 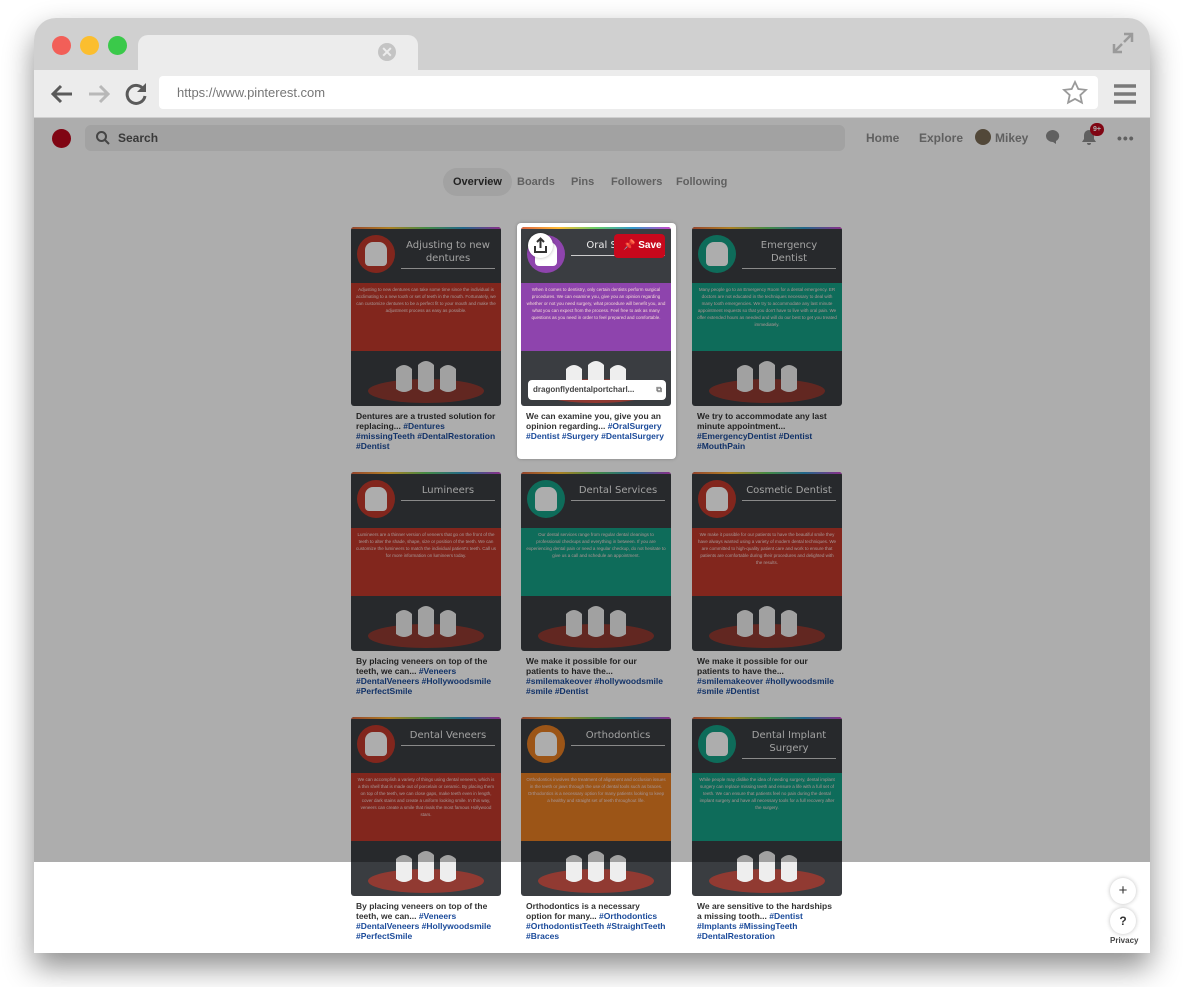 I want to click on nav-explore-link: Explore, so click(x=941, y=138).